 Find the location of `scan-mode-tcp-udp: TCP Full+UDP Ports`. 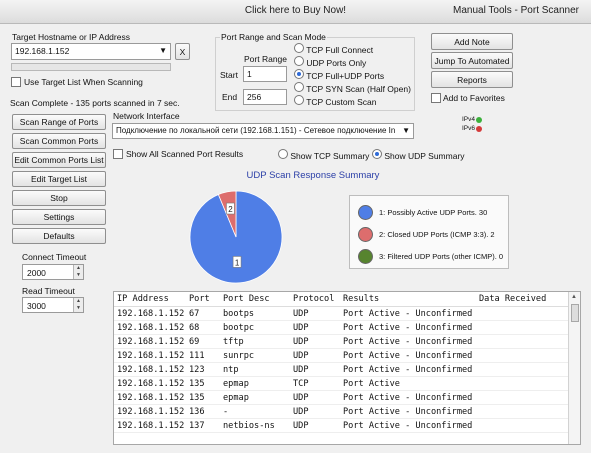

scan-mode-tcp-udp: TCP Full+UDP Ports is located at coordinates (339, 75).